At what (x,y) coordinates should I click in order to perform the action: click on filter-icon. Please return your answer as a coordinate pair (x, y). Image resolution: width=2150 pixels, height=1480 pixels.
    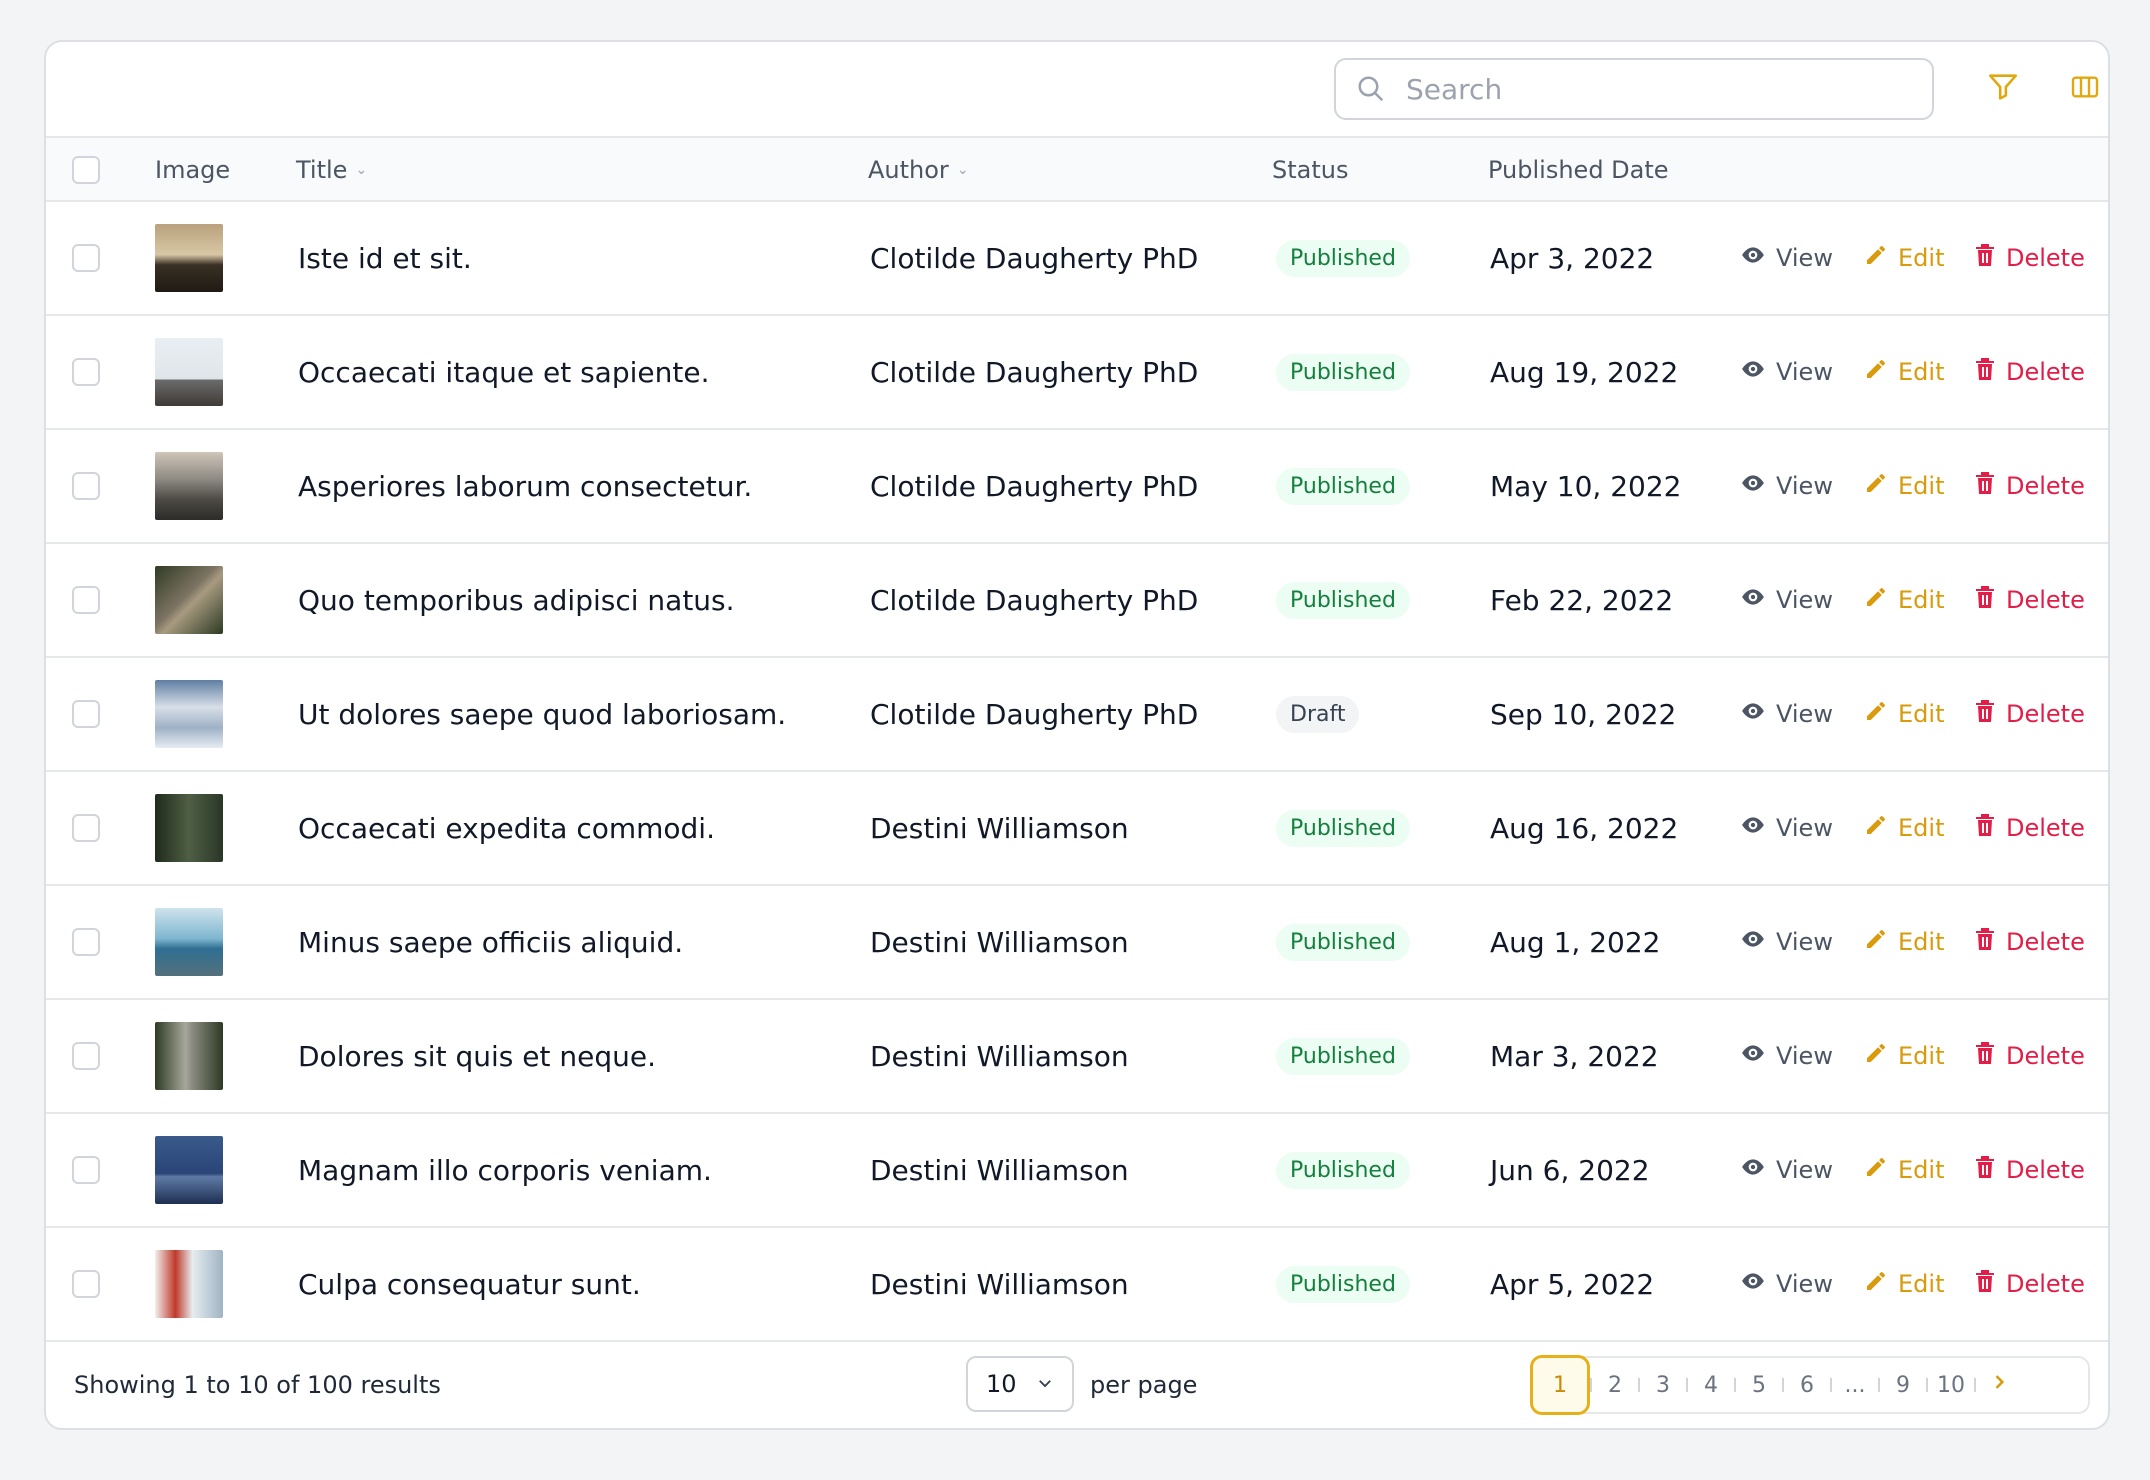
    Looking at the image, I should click on (2003, 89).